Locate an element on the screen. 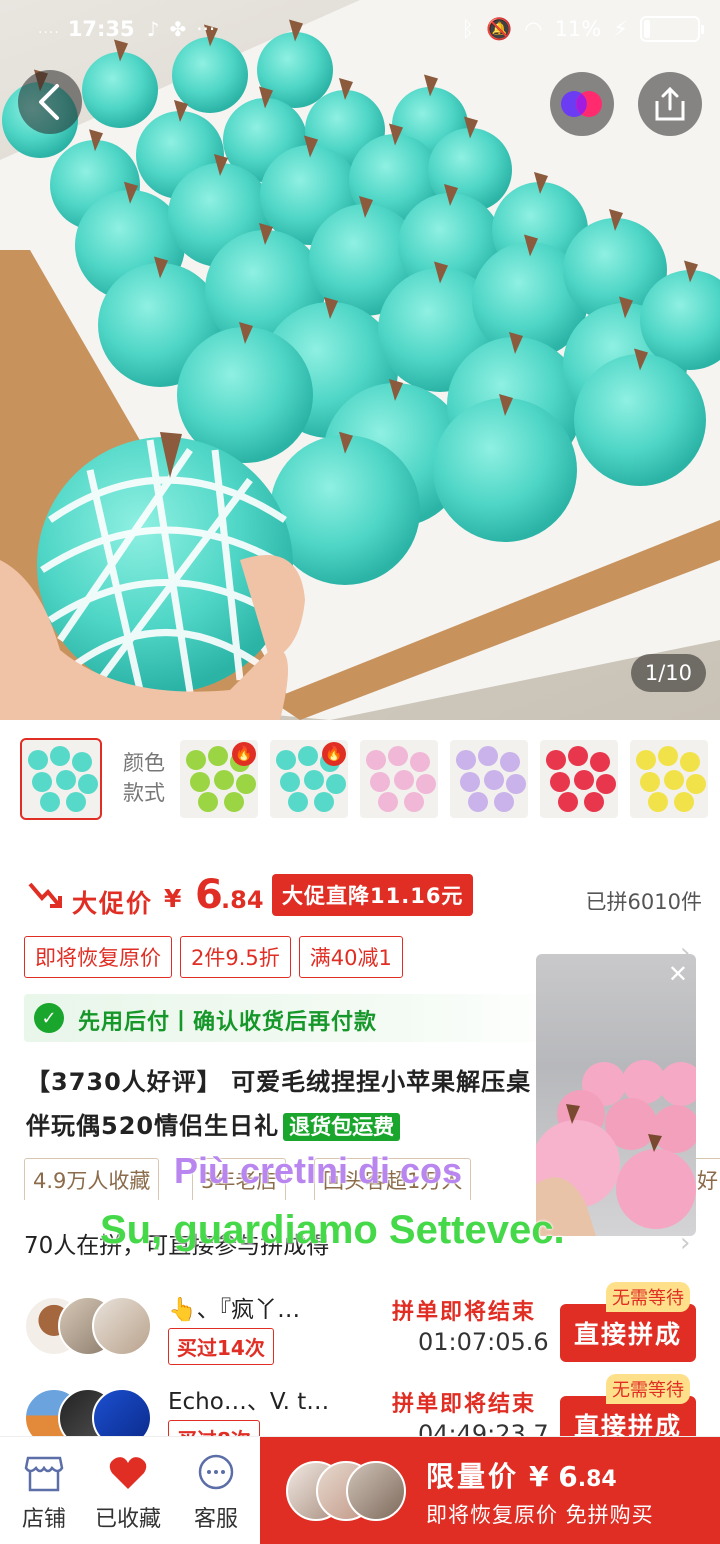 The height and width of the screenshot is (1544, 720). bluetooth-icon: ᛒ is located at coordinates (468, 29).